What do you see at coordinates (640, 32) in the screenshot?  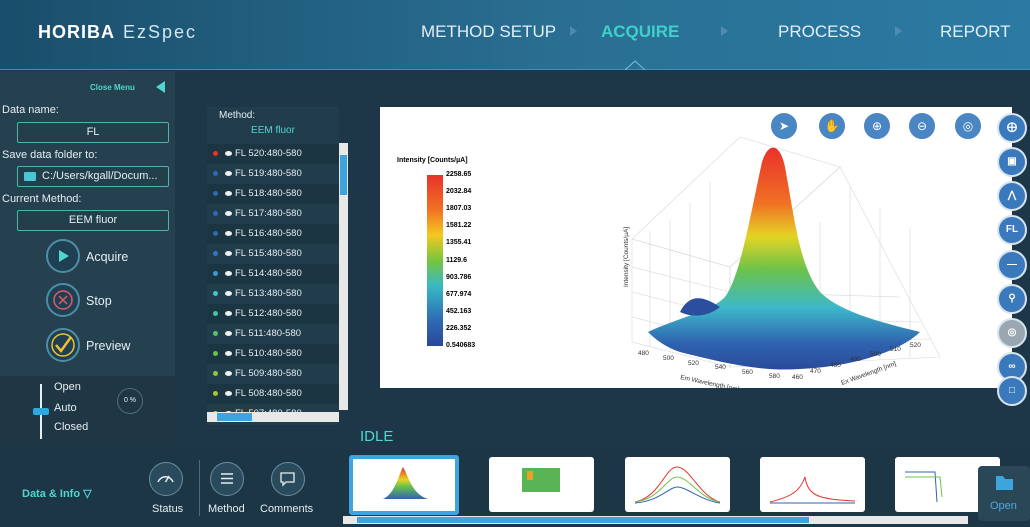 I see `tab-acquire: ACQUIRE` at bounding box center [640, 32].